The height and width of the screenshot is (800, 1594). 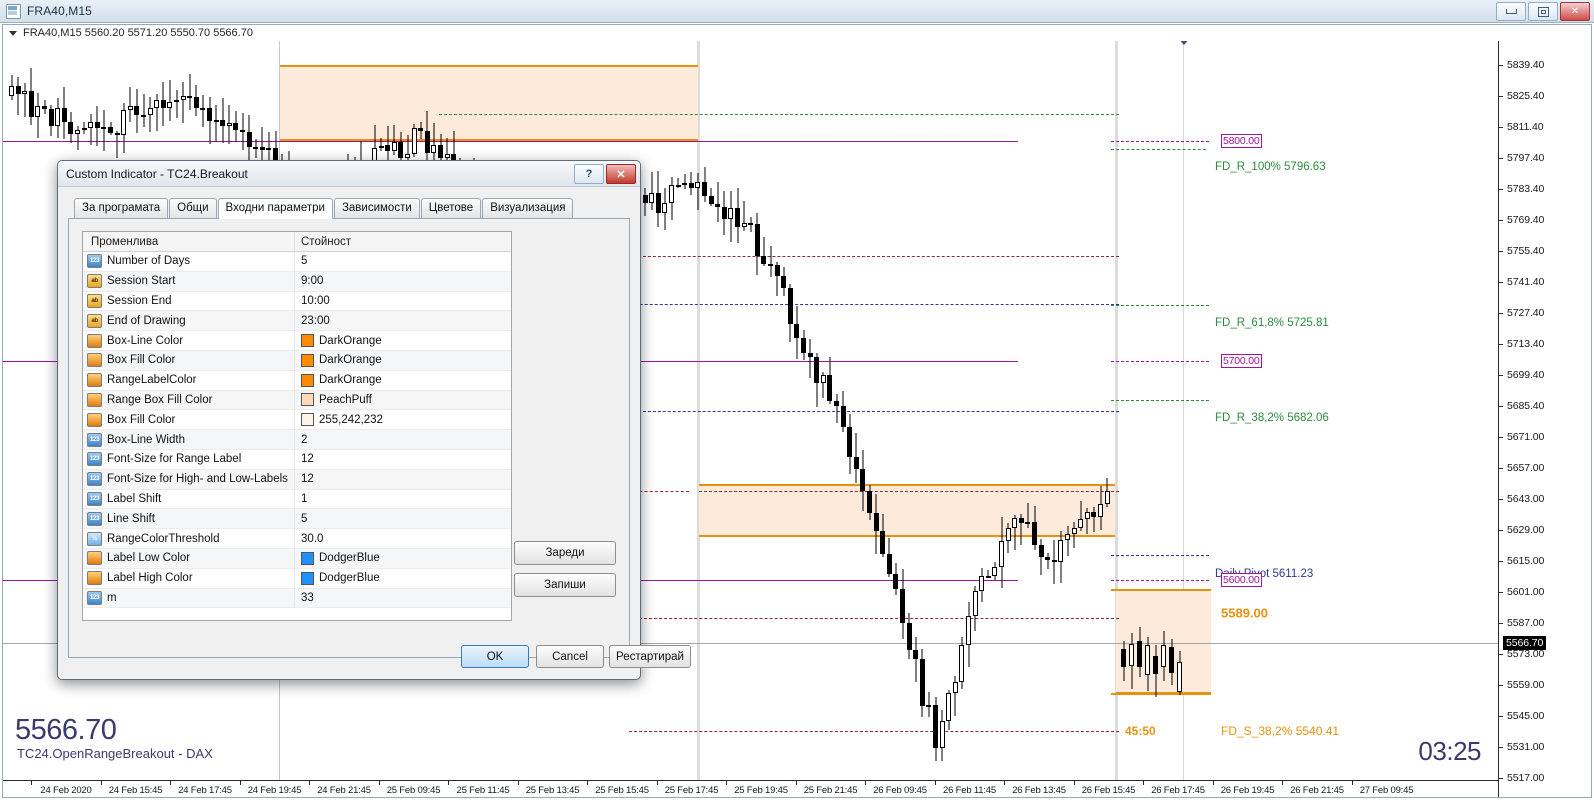 What do you see at coordinates (565, 585) in the screenshot?
I see `save-button: Запиши` at bounding box center [565, 585].